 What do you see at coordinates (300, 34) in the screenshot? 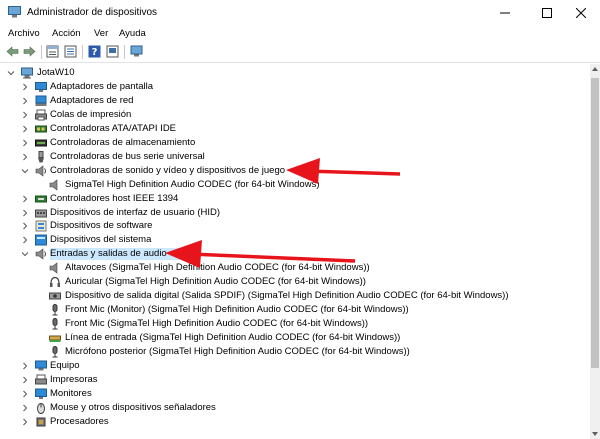
I see `menu-bar: Archivo Acción Ver Ayuda` at bounding box center [300, 34].